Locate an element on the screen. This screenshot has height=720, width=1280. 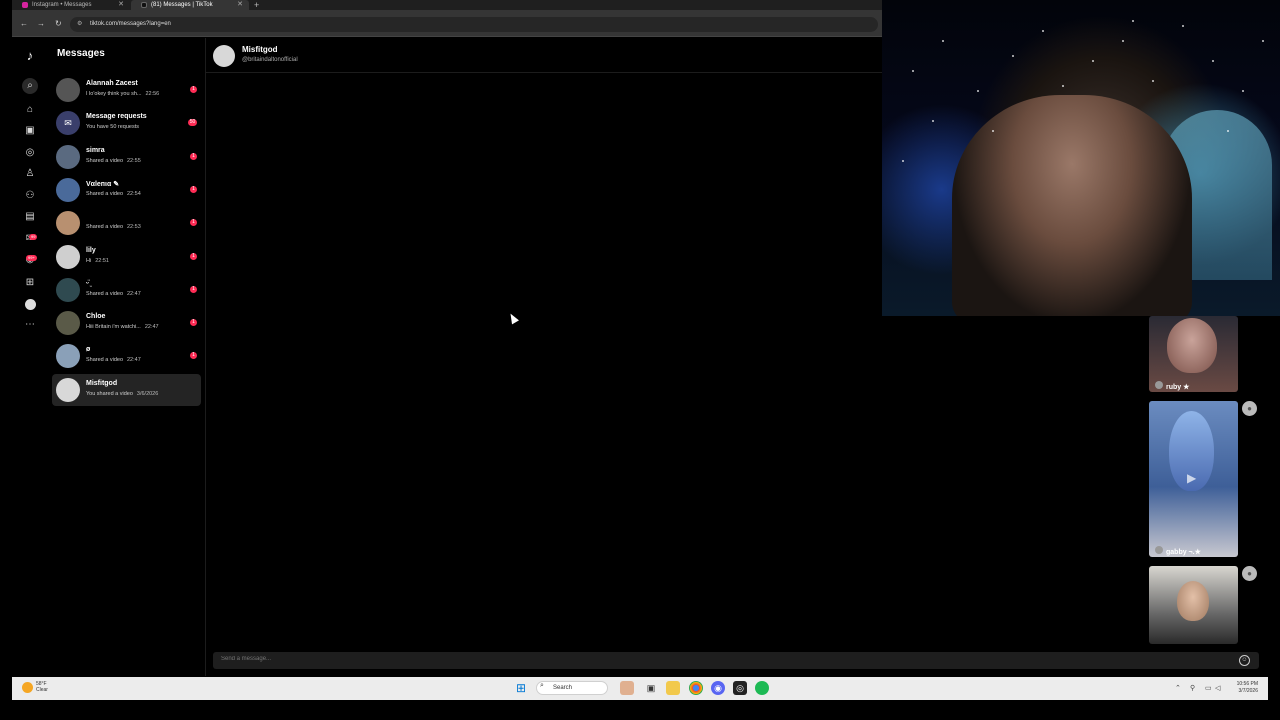
conversation-name: Message requests is located at coordinates (116, 117).